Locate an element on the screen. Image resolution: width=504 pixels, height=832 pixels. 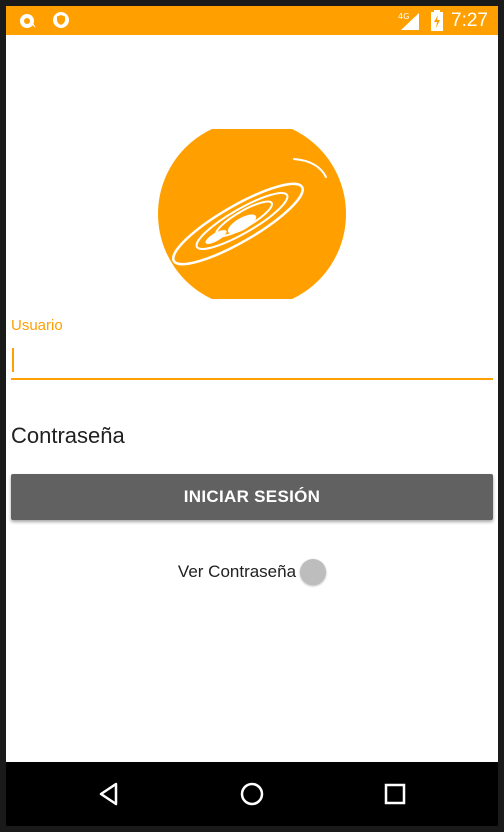
battery-charging-icon is located at coordinates (437, 23).